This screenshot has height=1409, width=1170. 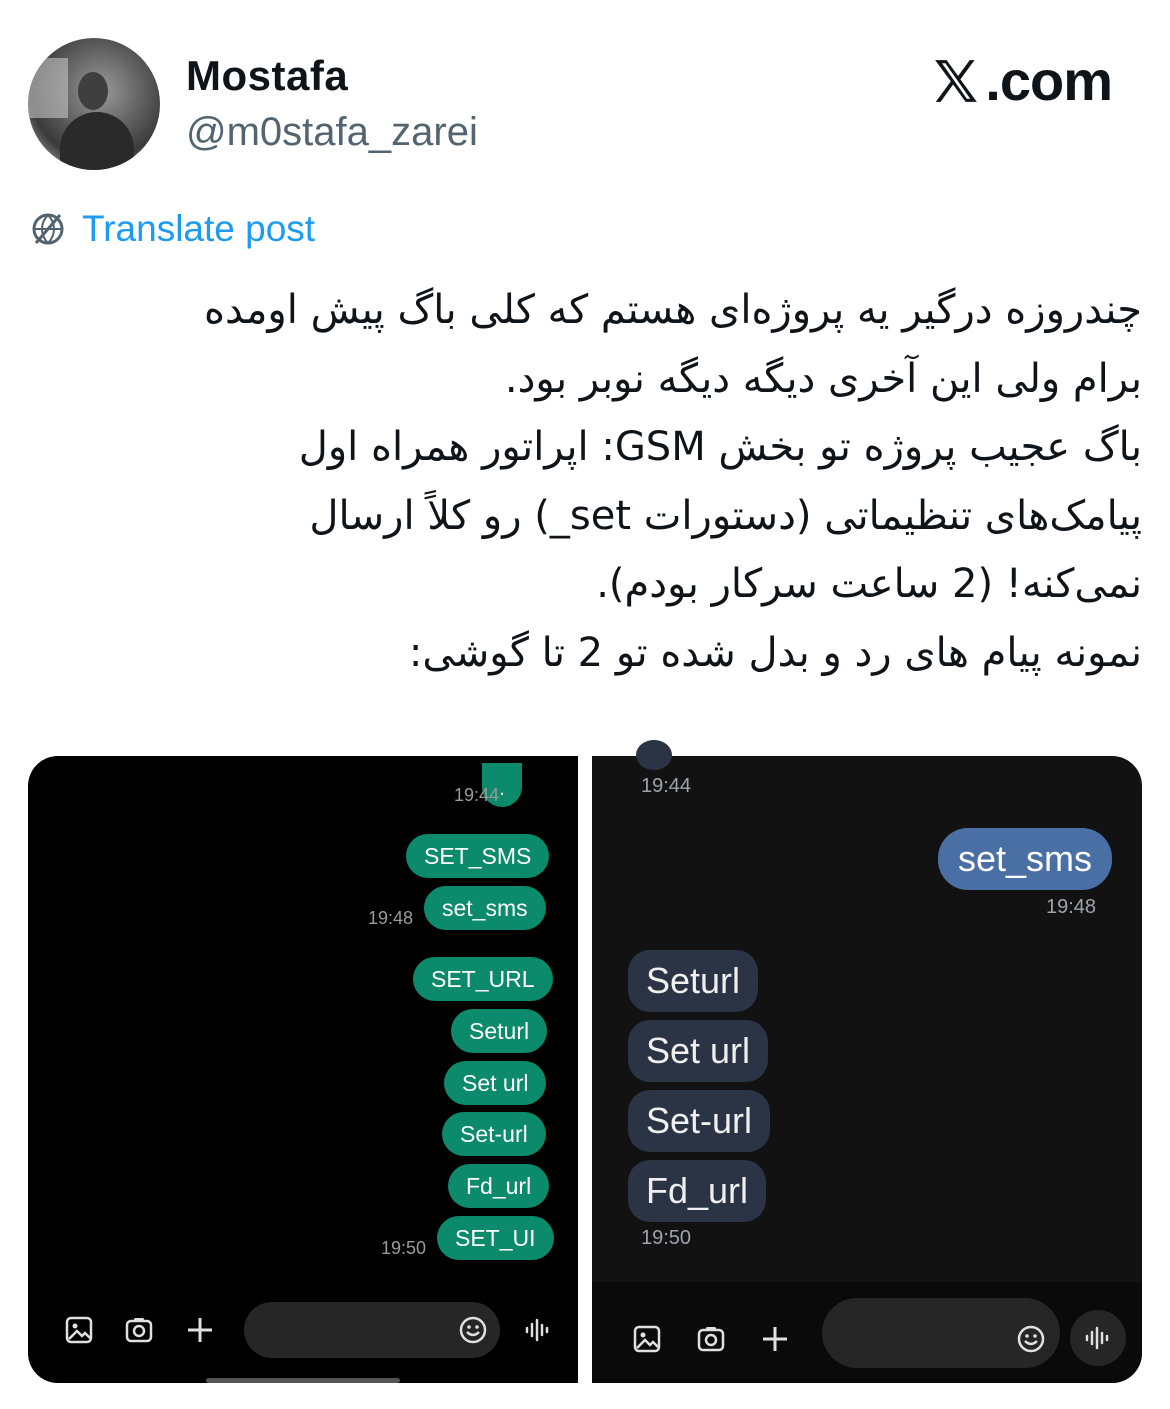 What do you see at coordinates (654, 755) in the screenshot?
I see `right-received-bubble` at bounding box center [654, 755].